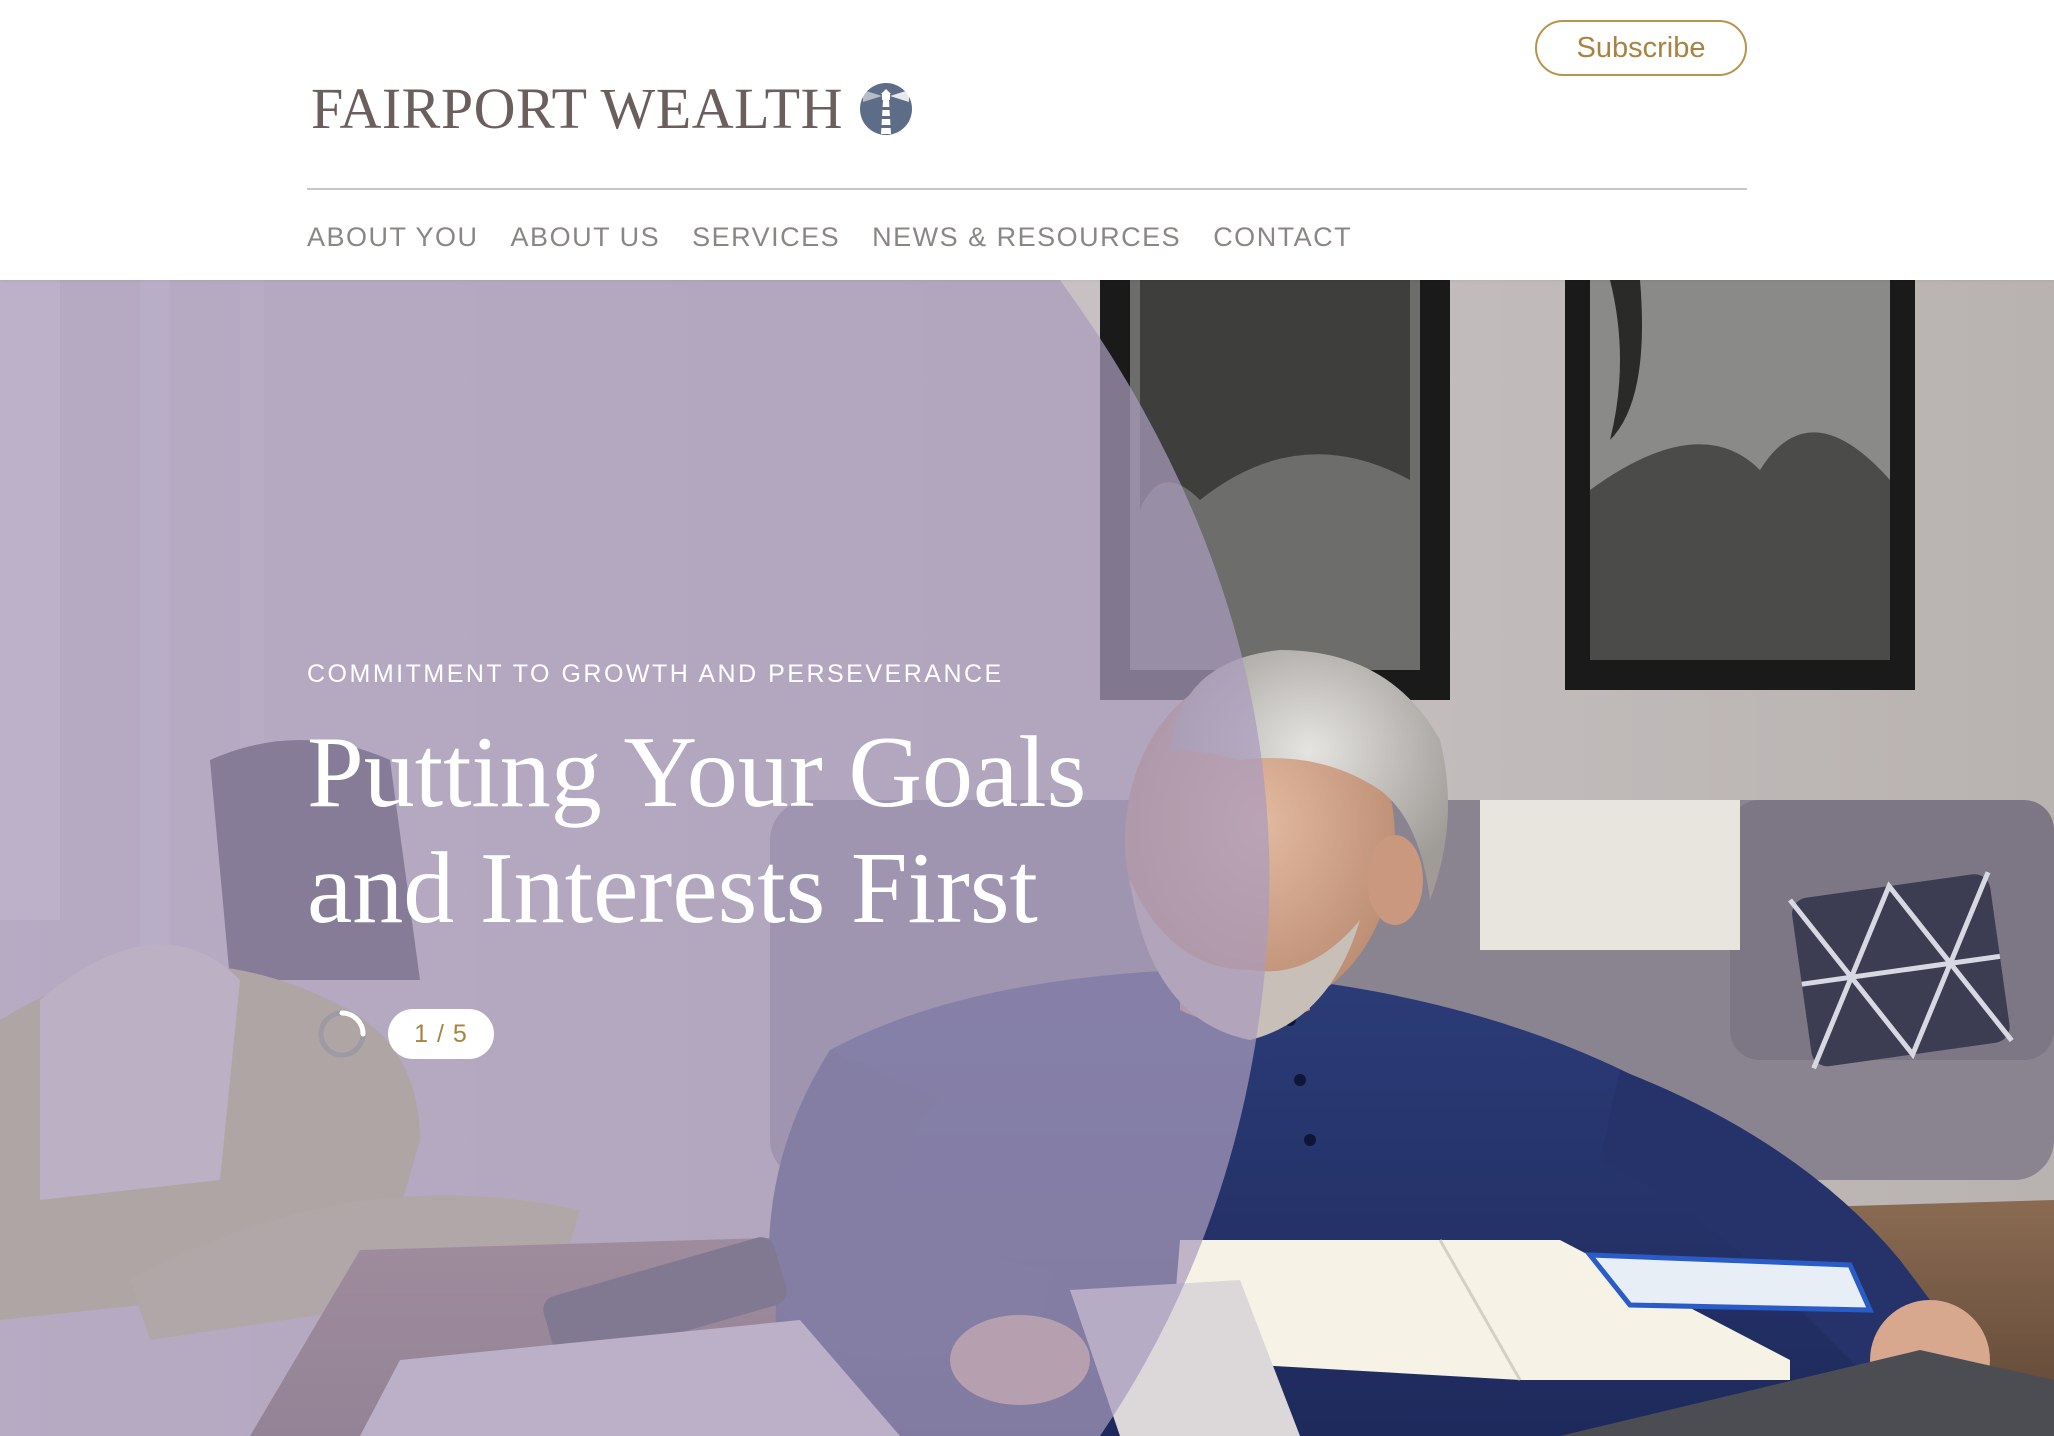  I want to click on brand-name: FAIRPORT WEALTH, so click(577, 108).